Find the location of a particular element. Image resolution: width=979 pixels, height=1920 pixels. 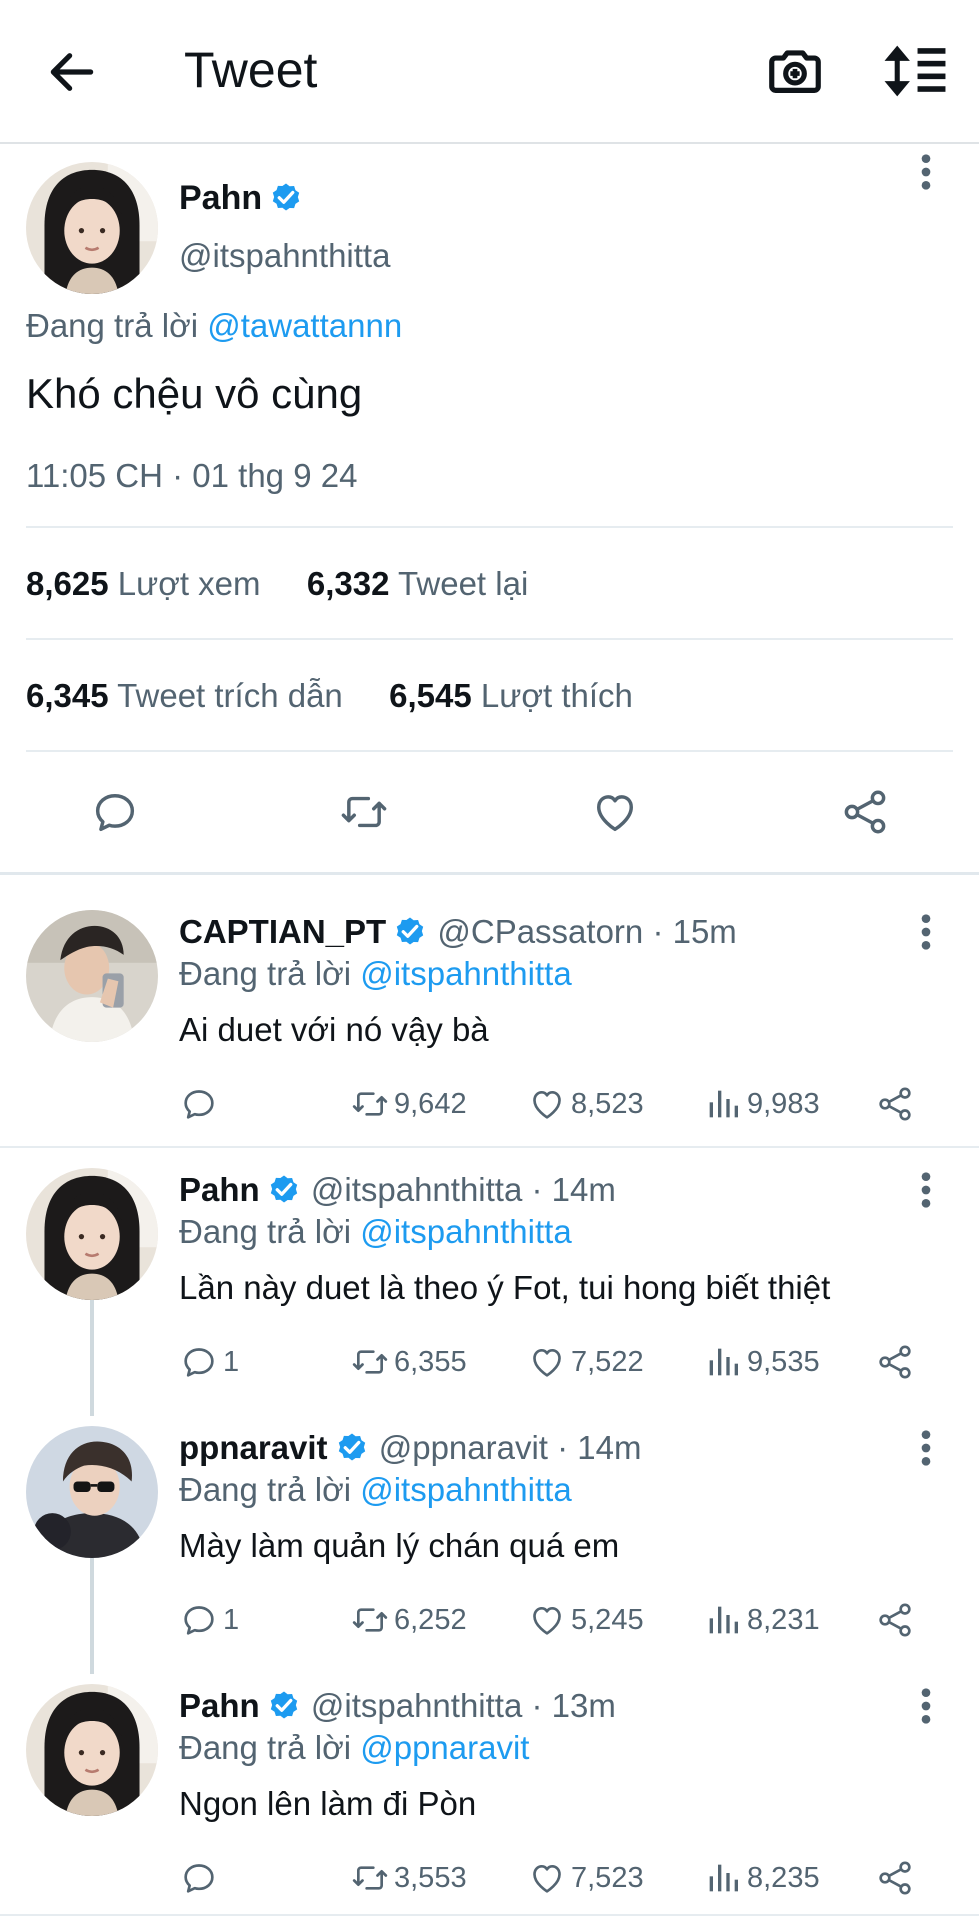

retweet-button: 9,642 is located at coordinates (408, 1104).